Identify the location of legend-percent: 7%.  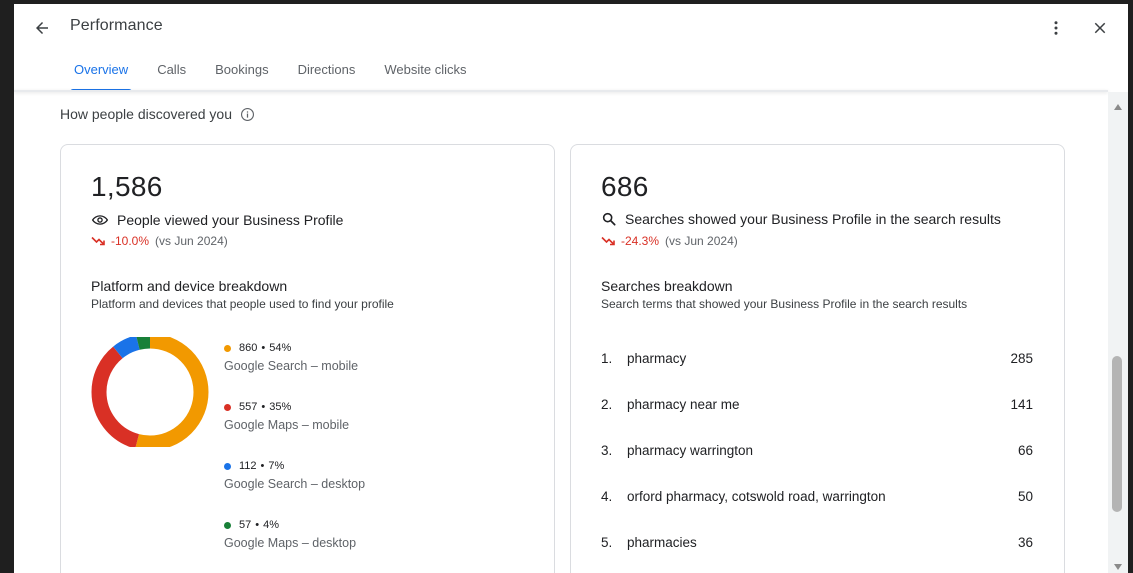
(276, 466).